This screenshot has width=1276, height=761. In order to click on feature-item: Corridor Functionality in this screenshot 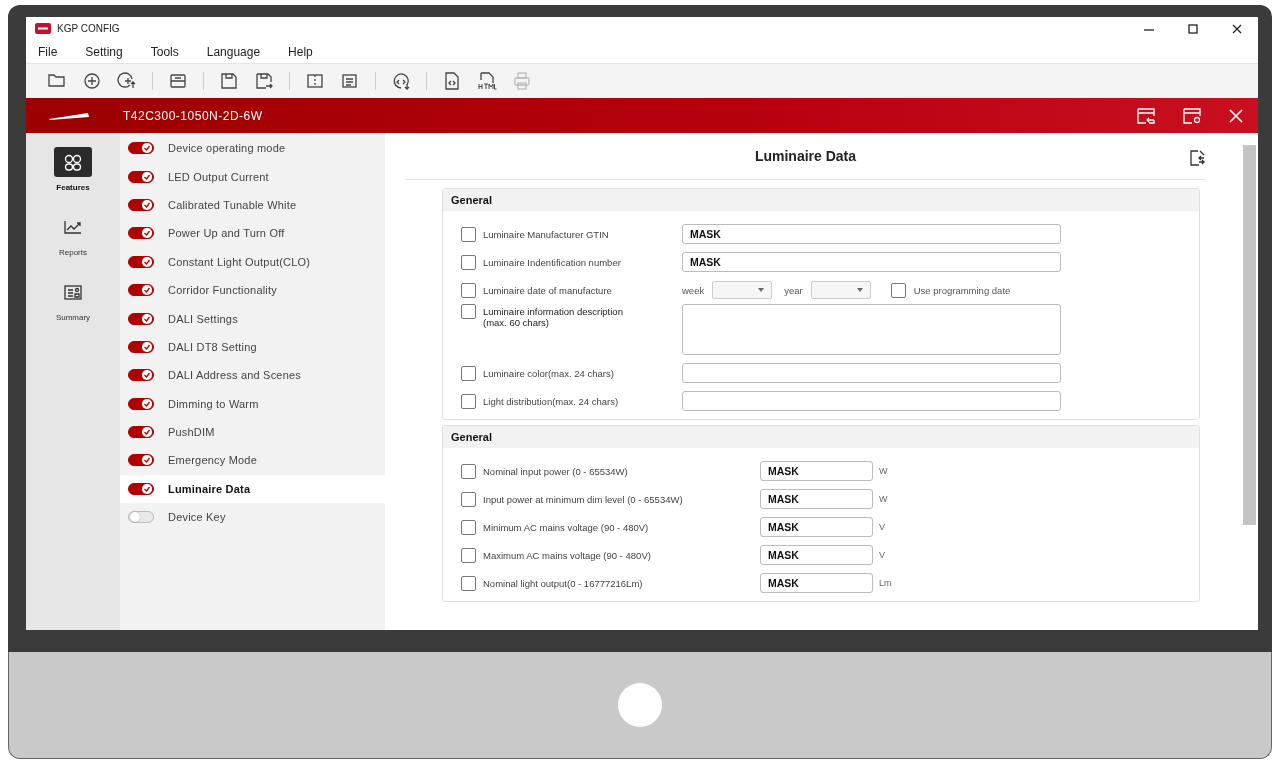, I will do `click(252, 290)`.